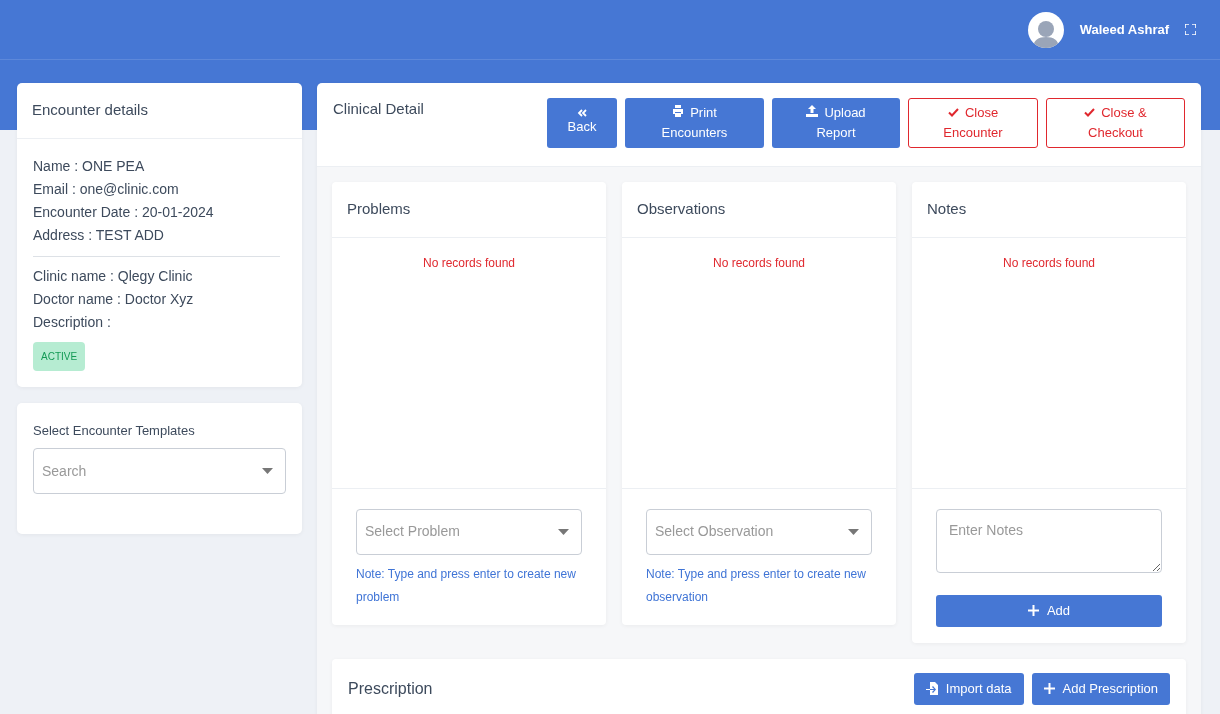  What do you see at coordinates (378, 109) in the screenshot?
I see `section-title: Clinical Detail` at bounding box center [378, 109].